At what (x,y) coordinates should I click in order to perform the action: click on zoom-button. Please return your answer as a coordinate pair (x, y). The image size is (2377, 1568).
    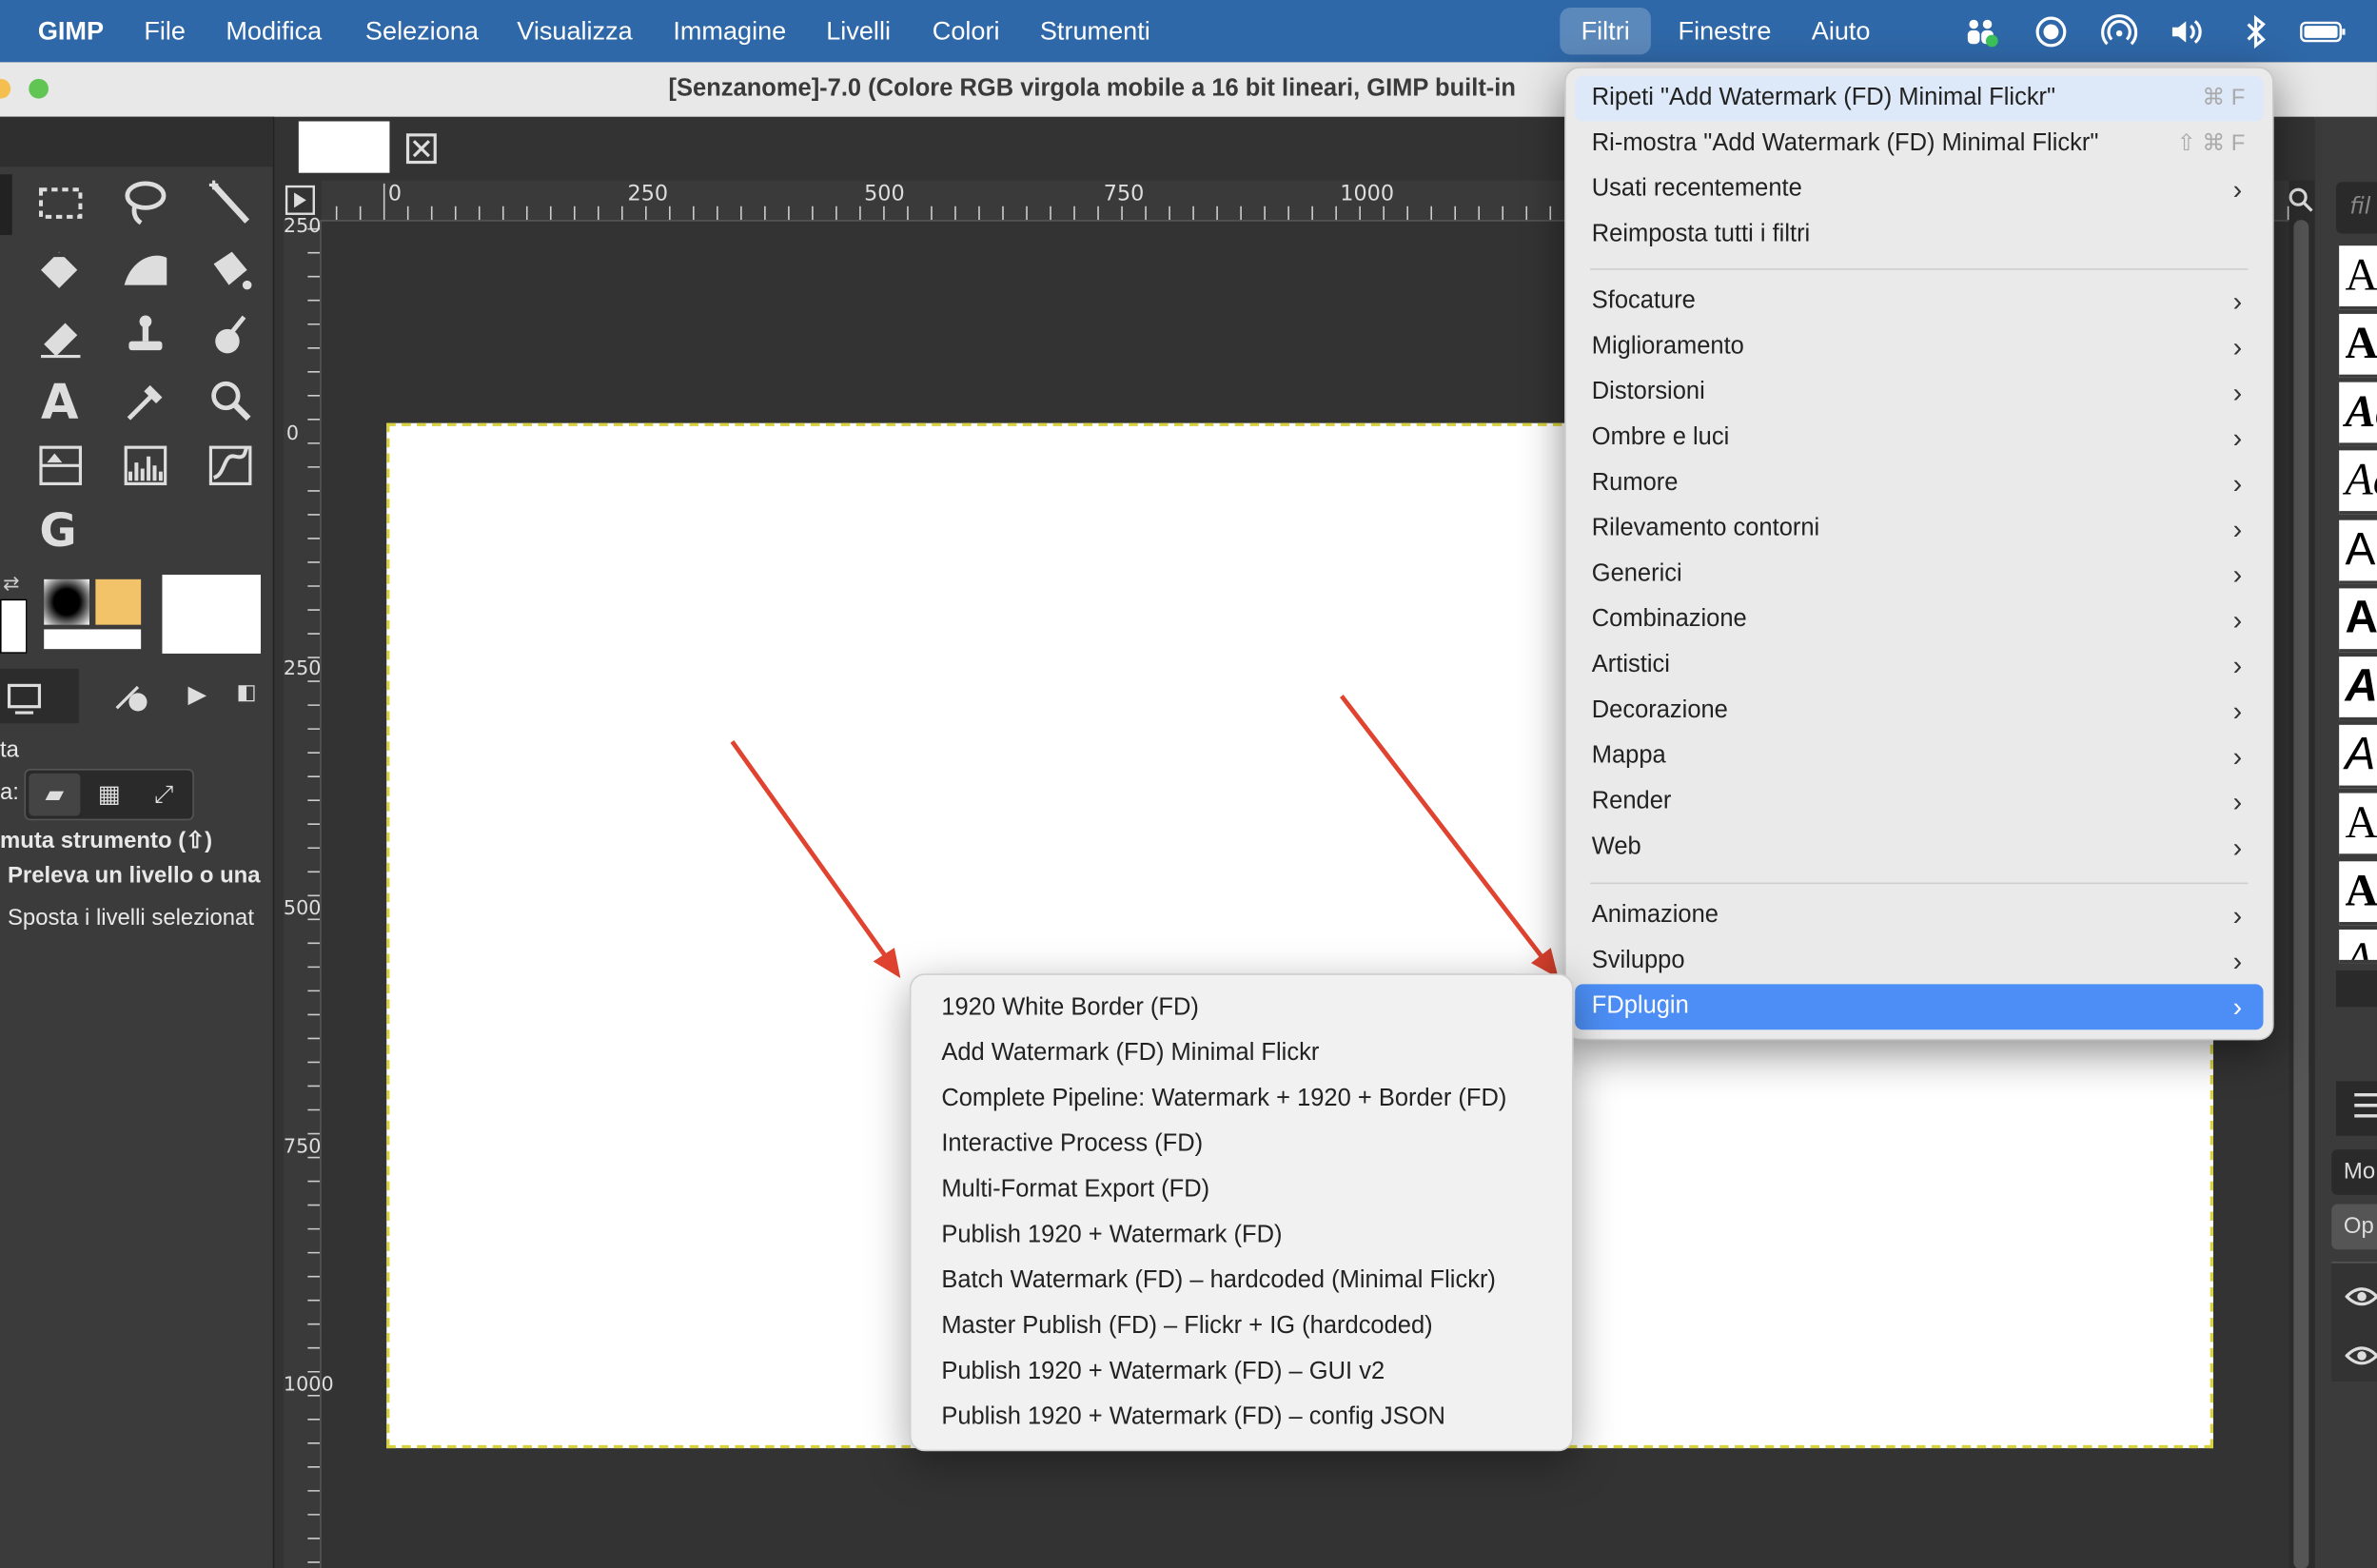
    Looking at the image, I should click on (39, 88).